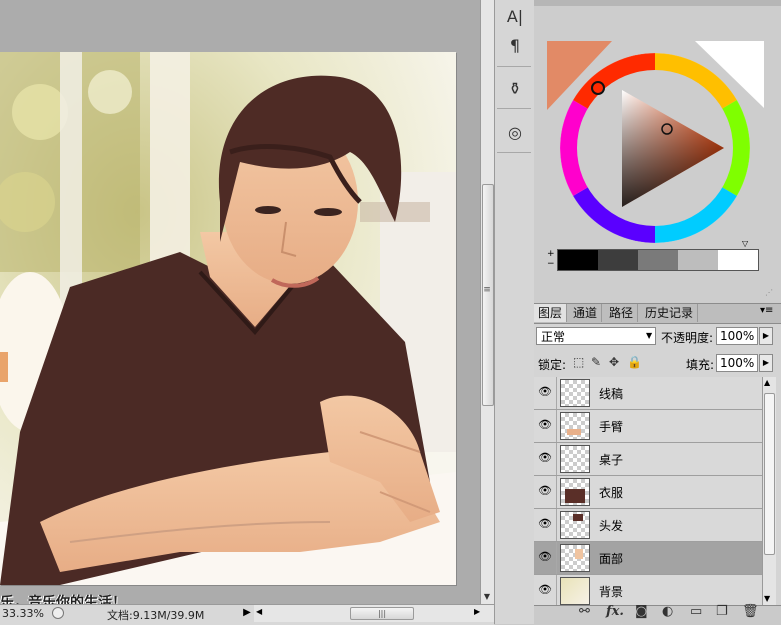 The image size is (781, 625). Describe the element at coordinates (515, 89) in the screenshot. I see `brush-preset-icon: ⚱` at that location.